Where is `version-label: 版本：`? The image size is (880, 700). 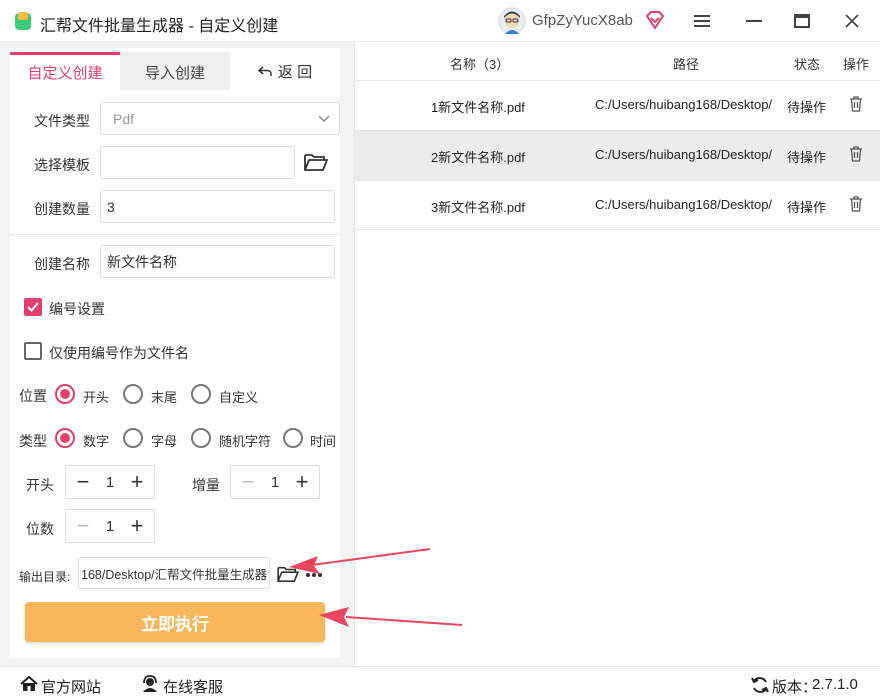
version-label: 版本： is located at coordinates (795, 687).